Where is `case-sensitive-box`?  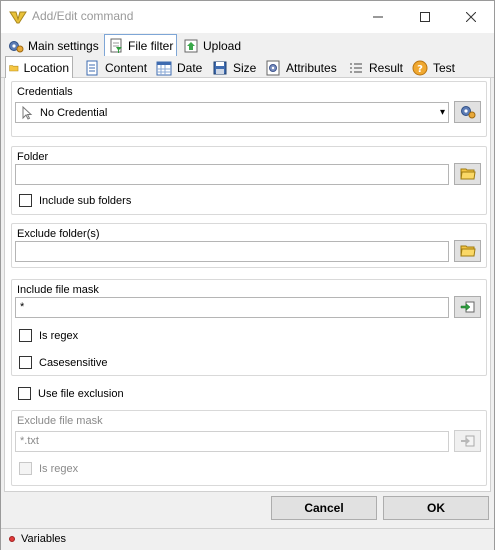
case-sensitive-box is located at coordinates (25, 362).